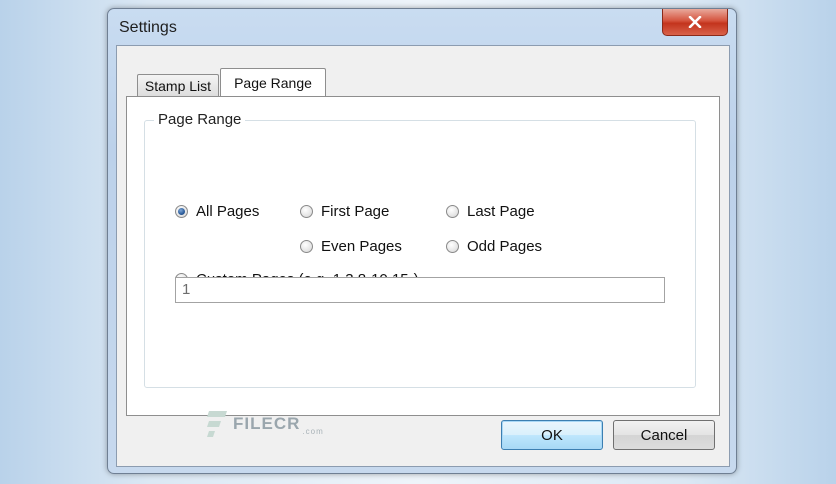 The height and width of the screenshot is (484, 836). Describe the element at coordinates (228, 211) in the screenshot. I see `radio-label: All Pages` at that location.